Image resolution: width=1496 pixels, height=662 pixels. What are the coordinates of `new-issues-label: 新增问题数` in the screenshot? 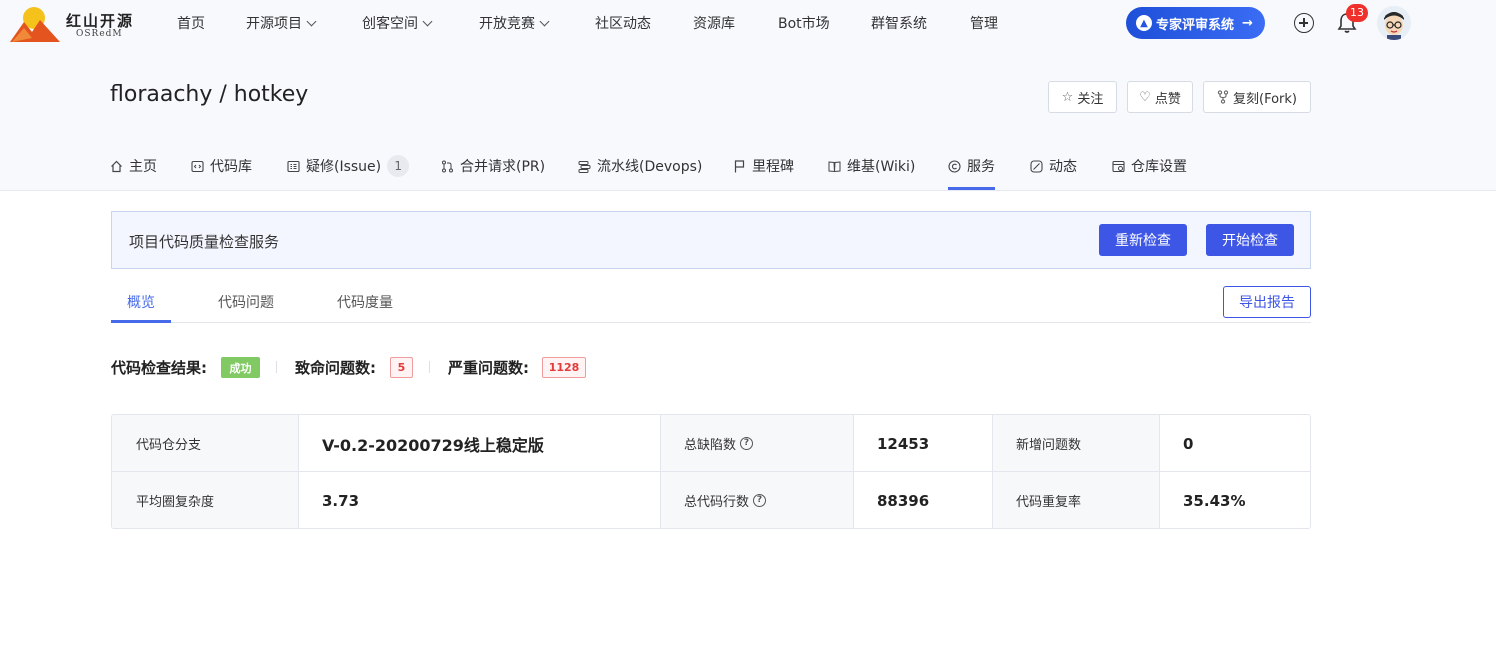 It's located at (1075, 443).